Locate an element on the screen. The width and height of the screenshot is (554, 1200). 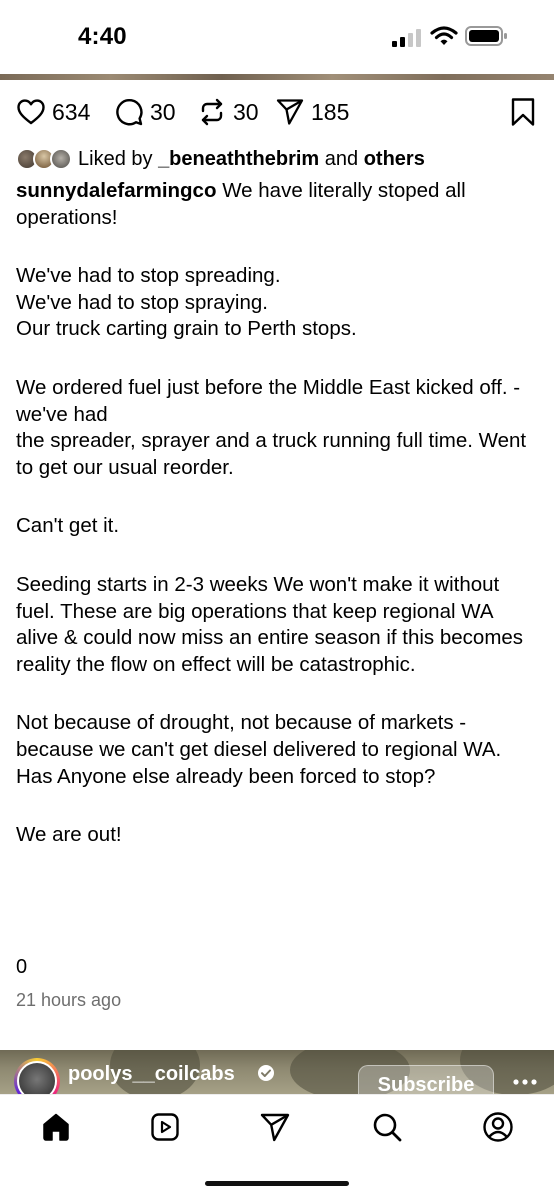
post-actions-bar: 634 30 30 185 is located at coordinates (277, 112).